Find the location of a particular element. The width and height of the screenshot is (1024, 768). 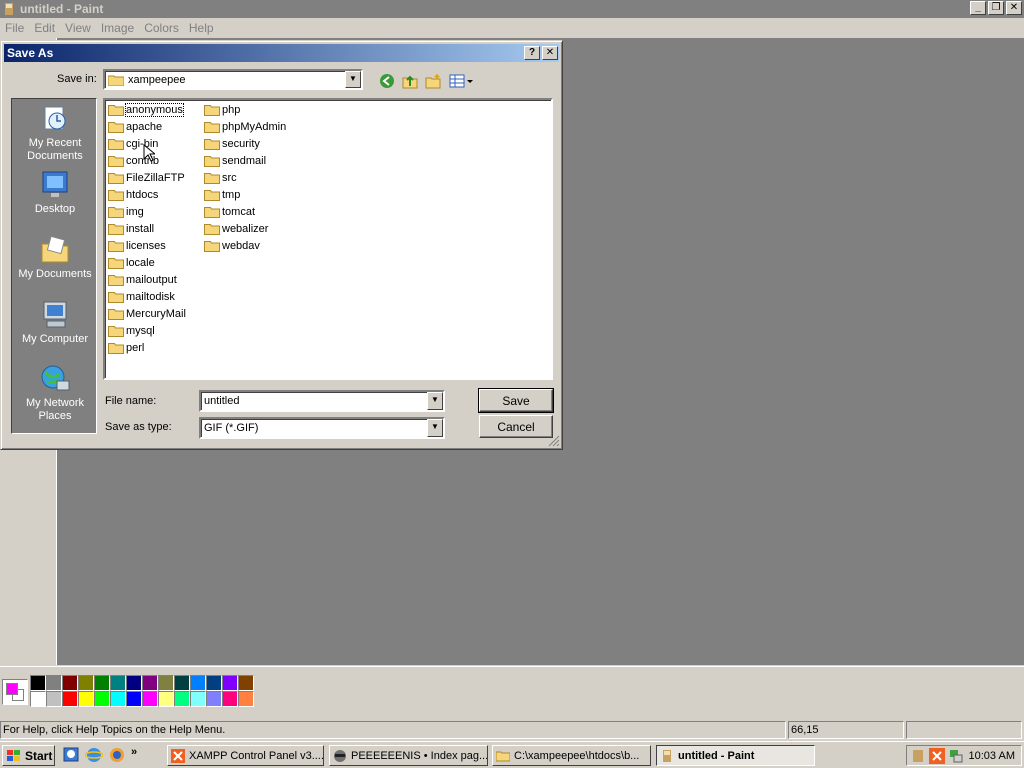

back-button is located at coordinates (387, 81).